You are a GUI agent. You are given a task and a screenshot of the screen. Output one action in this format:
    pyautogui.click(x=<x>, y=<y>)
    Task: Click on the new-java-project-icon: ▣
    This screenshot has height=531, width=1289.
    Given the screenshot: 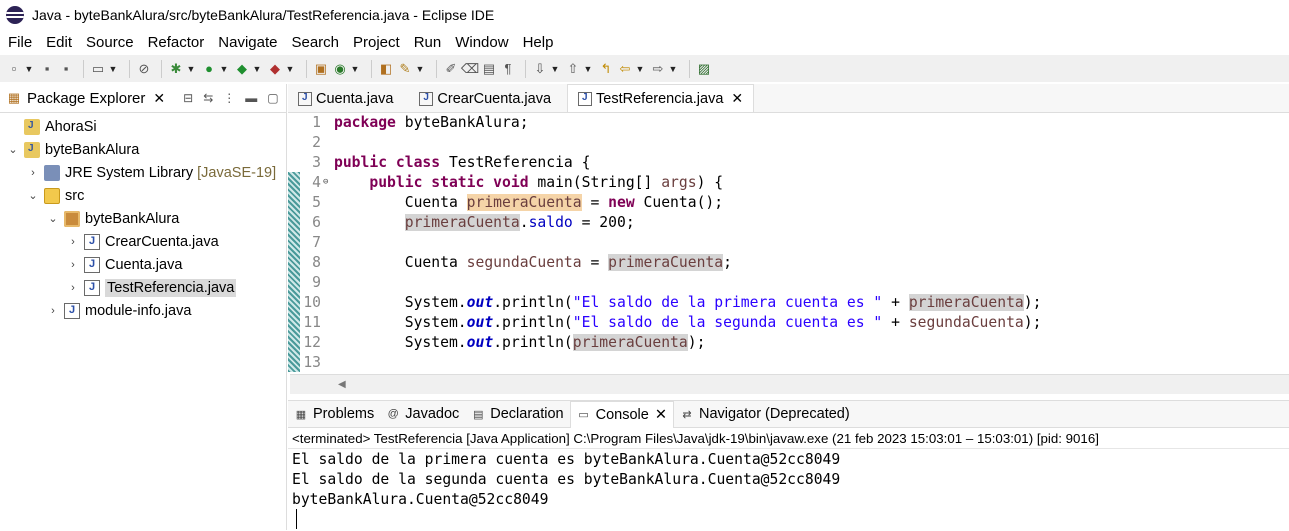 What is the action you would take?
    pyautogui.click(x=321, y=69)
    